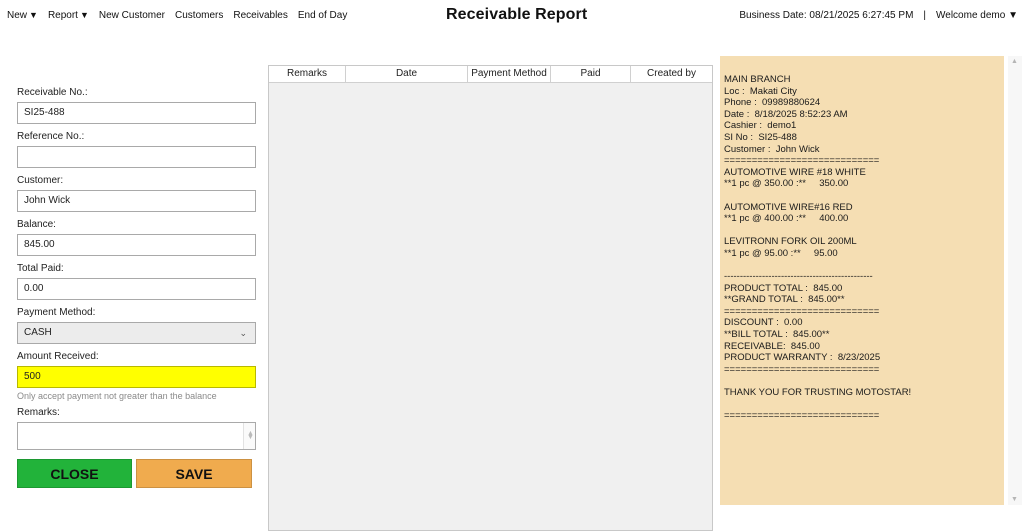 The image size is (1024, 531). I want to click on receipt-line: **1 pc @ 400.00 :** 400.00, so click(786, 219).